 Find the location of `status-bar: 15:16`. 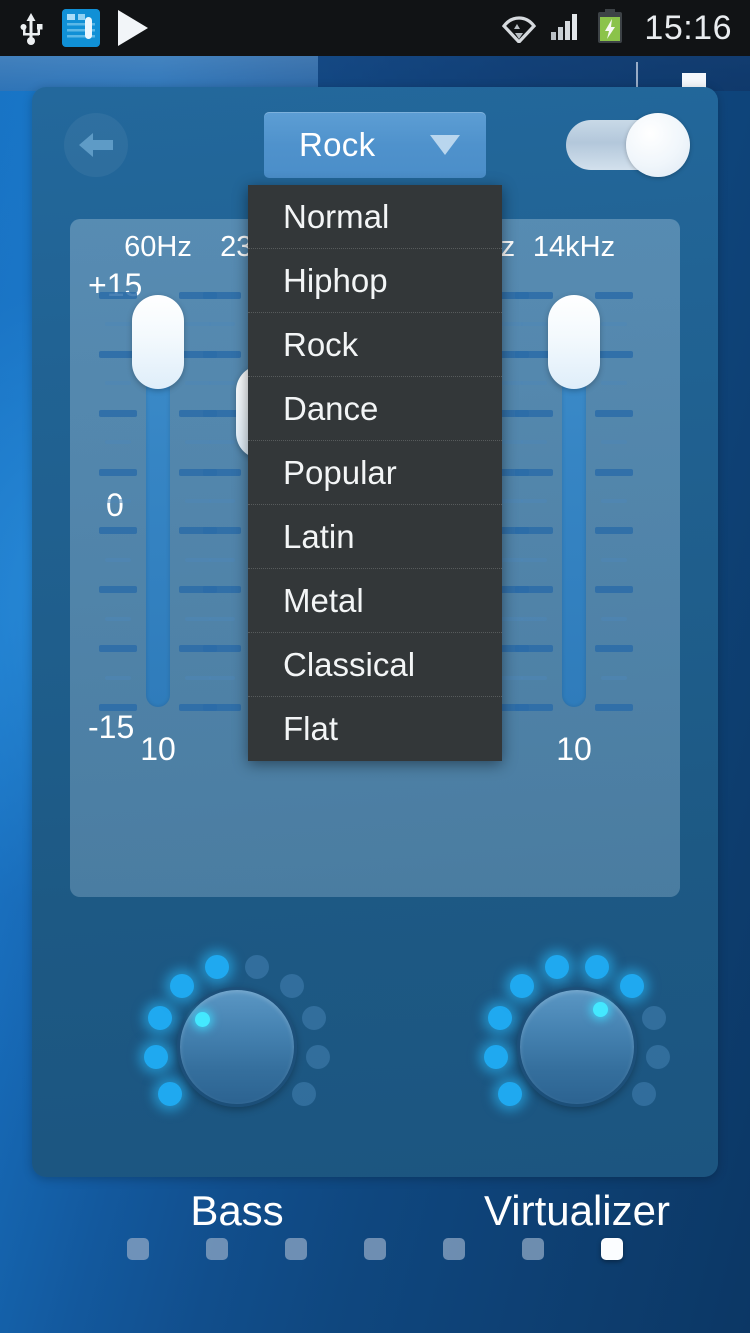

status-bar: 15:16 is located at coordinates (375, 28).